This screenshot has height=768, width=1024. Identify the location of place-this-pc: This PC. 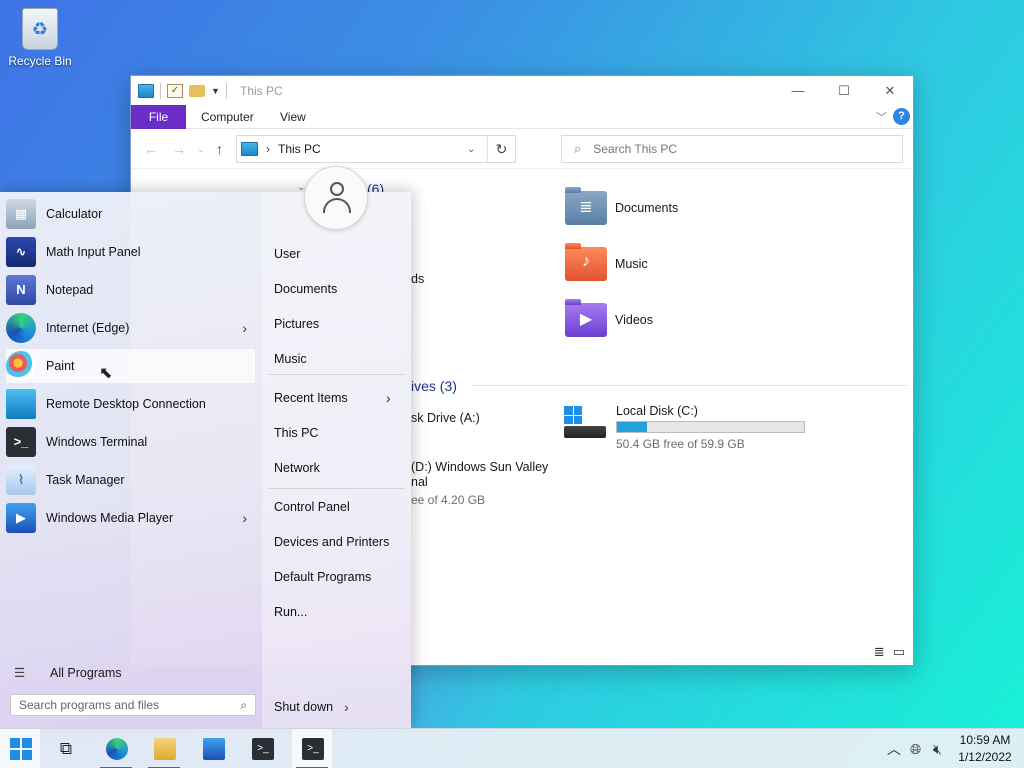
(296, 433).